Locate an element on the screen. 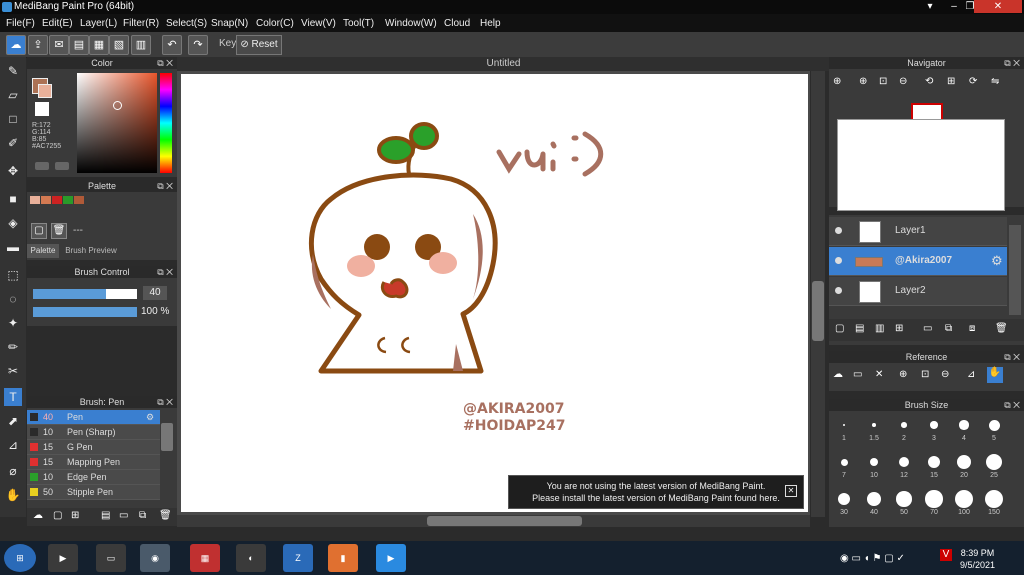  reset-button: ⊘ Reset is located at coordinates (259, 45).